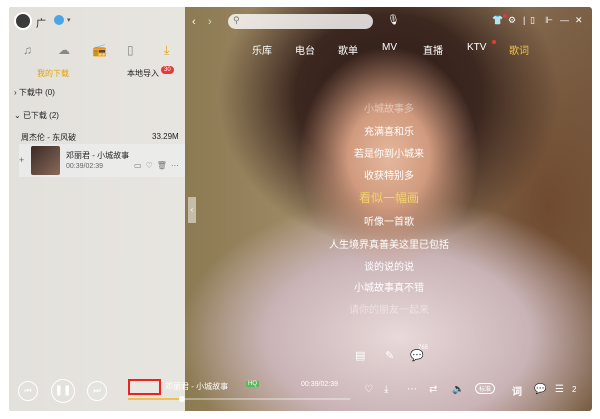  I want to click on tab-mv: MV, so click(389, 47).